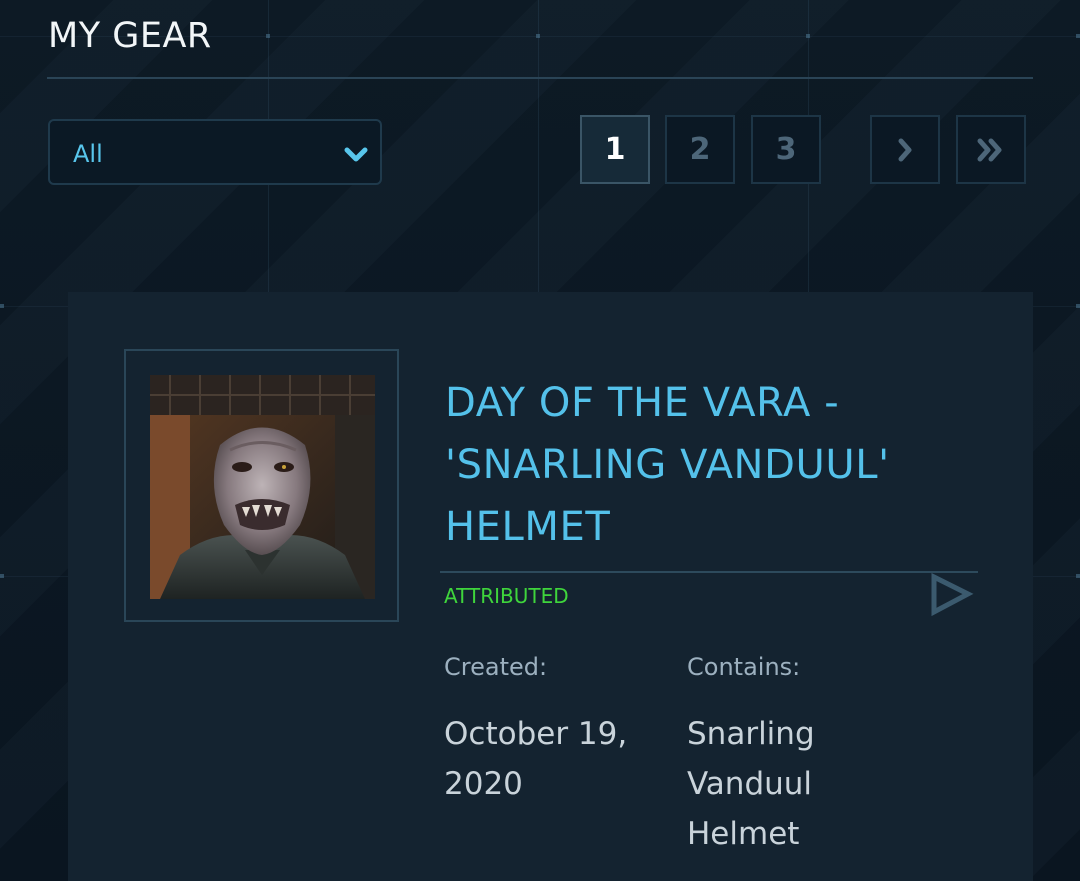 This screenshot has height=881, width=1080. Describe the element at coordinates (540, 78) in the screenshot. I see `header-divider` at that location.